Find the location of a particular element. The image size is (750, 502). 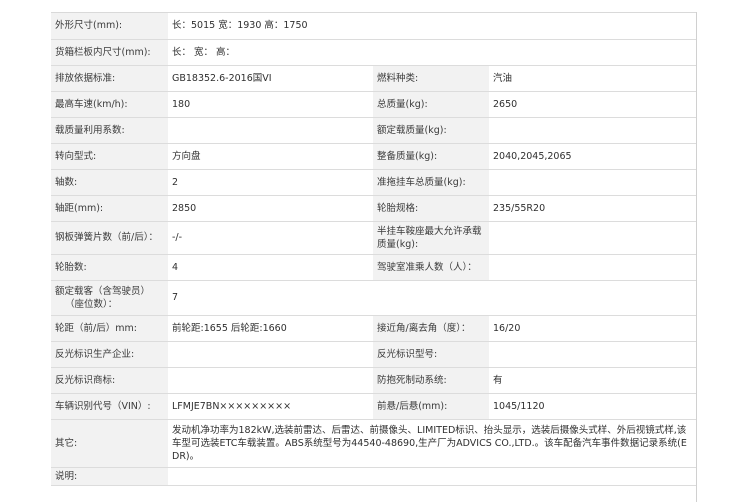

value-wheelbase: 2850 is located at coordinates (270, 208).